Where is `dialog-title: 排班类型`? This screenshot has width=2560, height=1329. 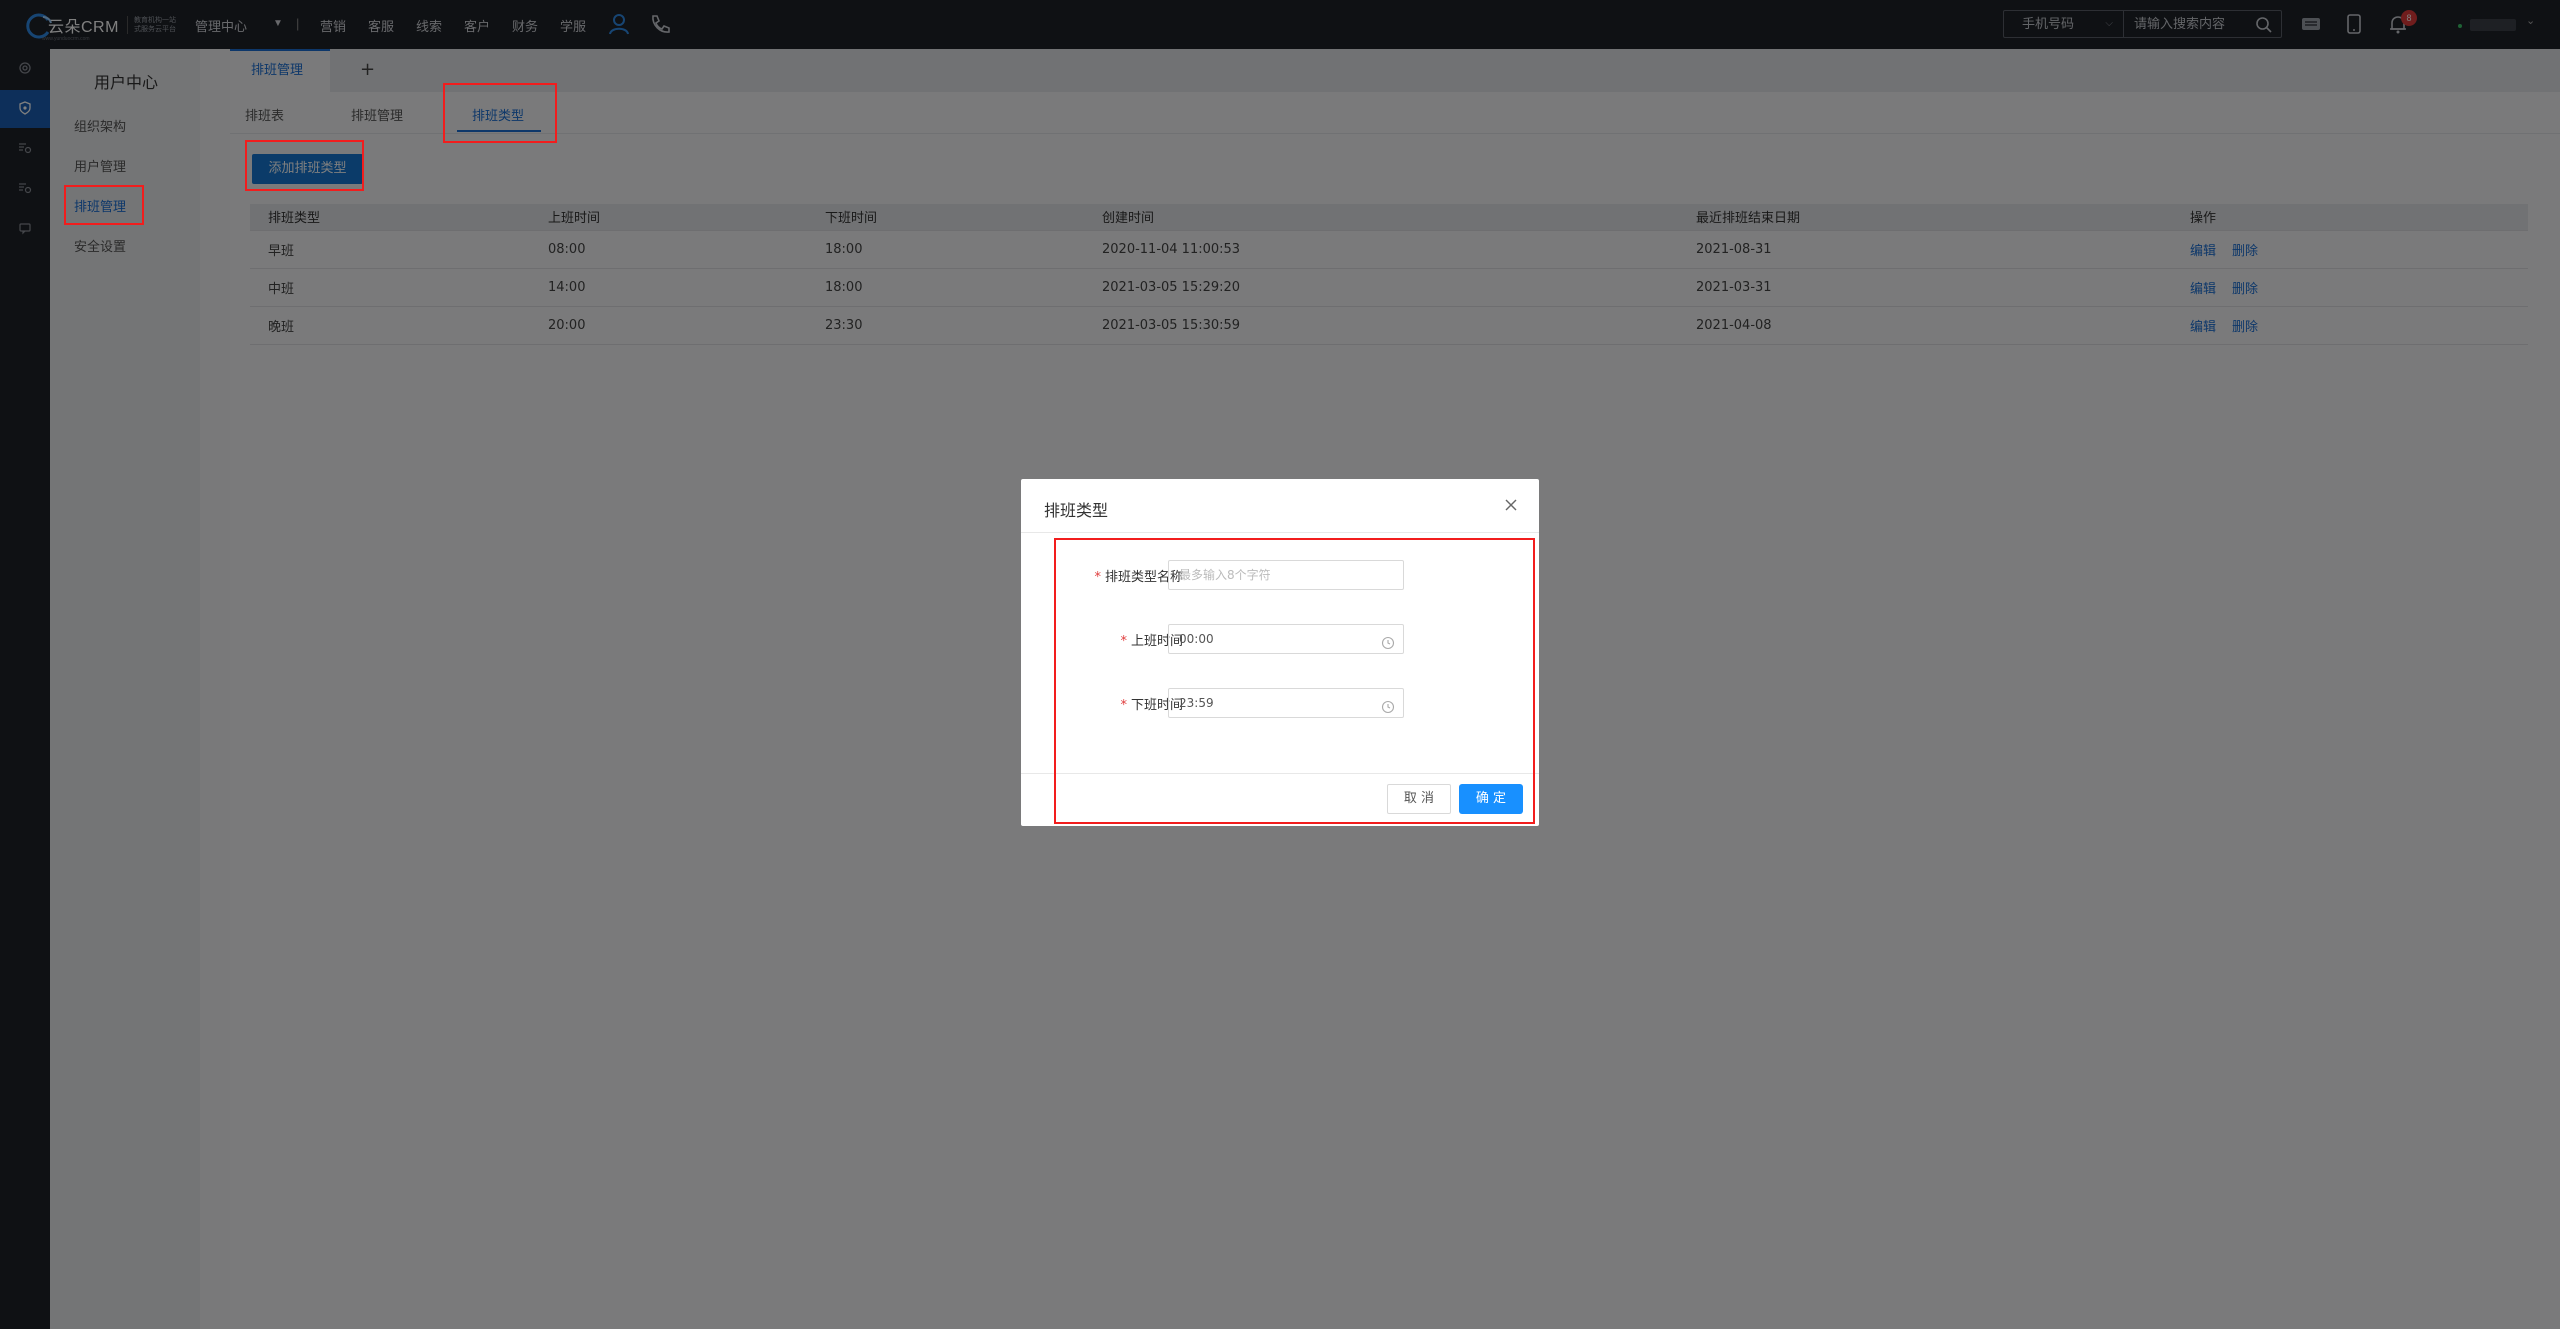
dialog-title: 排班类型 is located at coordinates (1076, 510).